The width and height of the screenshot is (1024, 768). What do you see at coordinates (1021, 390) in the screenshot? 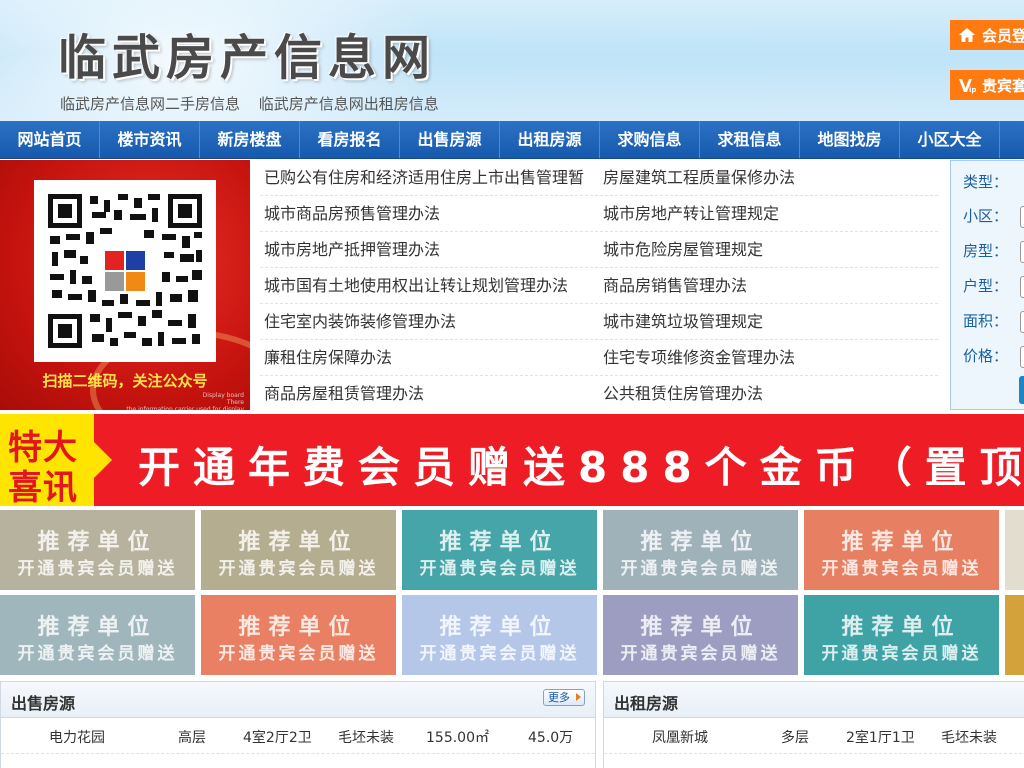
I see `search-button` at bounding box center [1021, 390].